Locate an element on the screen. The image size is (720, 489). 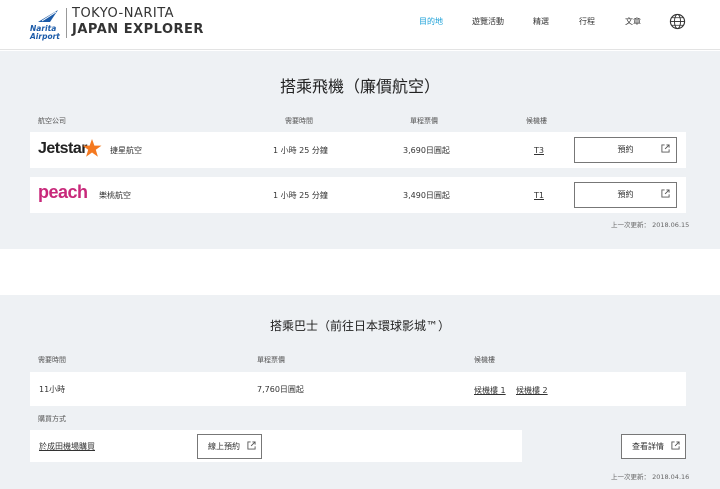
nav-featured: 精選 is located at coordinates (541, 21).